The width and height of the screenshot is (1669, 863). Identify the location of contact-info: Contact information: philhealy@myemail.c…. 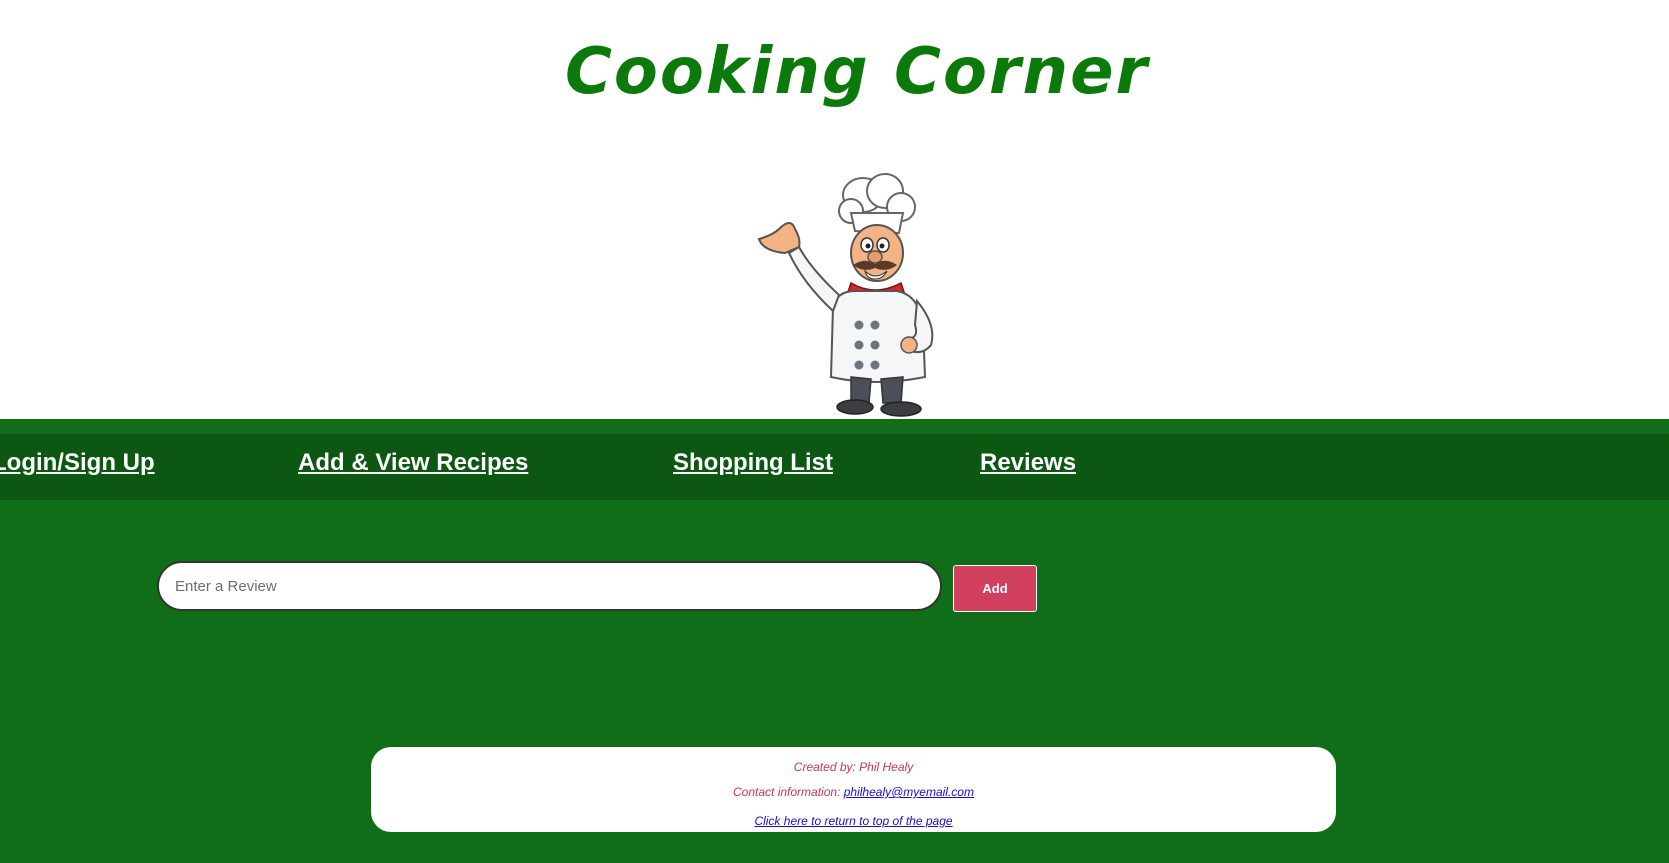
(853, 792).